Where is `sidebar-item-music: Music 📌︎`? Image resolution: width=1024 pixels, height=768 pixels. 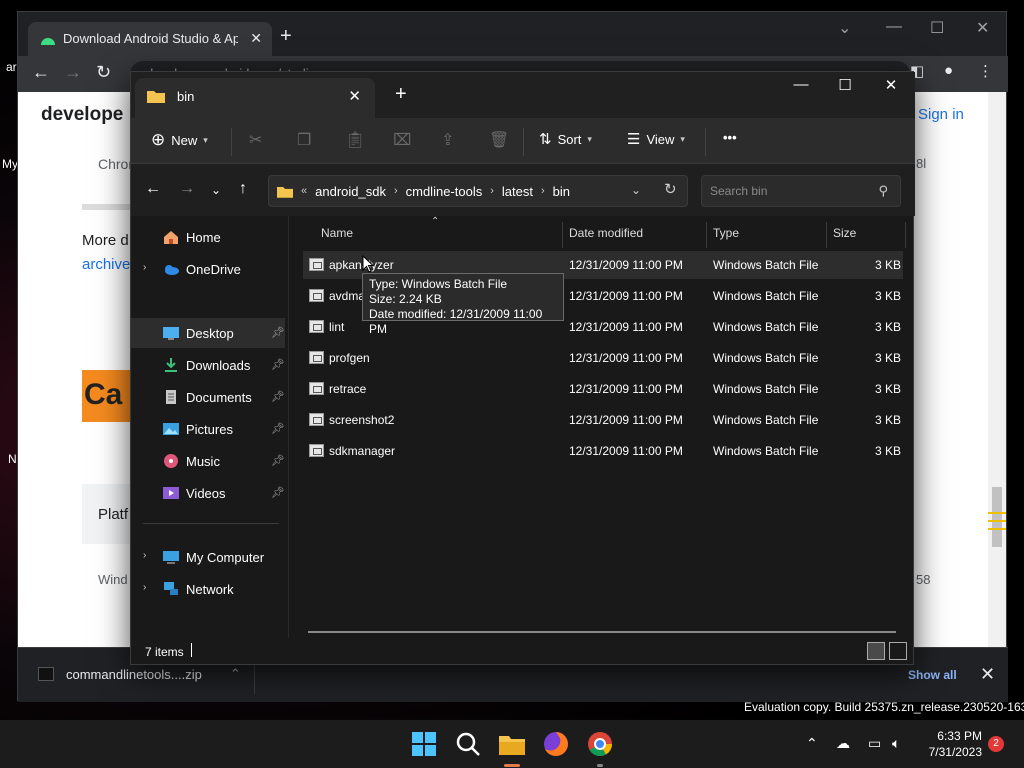 sidebar-item-music: Music 📌︎ is located at coordinates (208, 461).